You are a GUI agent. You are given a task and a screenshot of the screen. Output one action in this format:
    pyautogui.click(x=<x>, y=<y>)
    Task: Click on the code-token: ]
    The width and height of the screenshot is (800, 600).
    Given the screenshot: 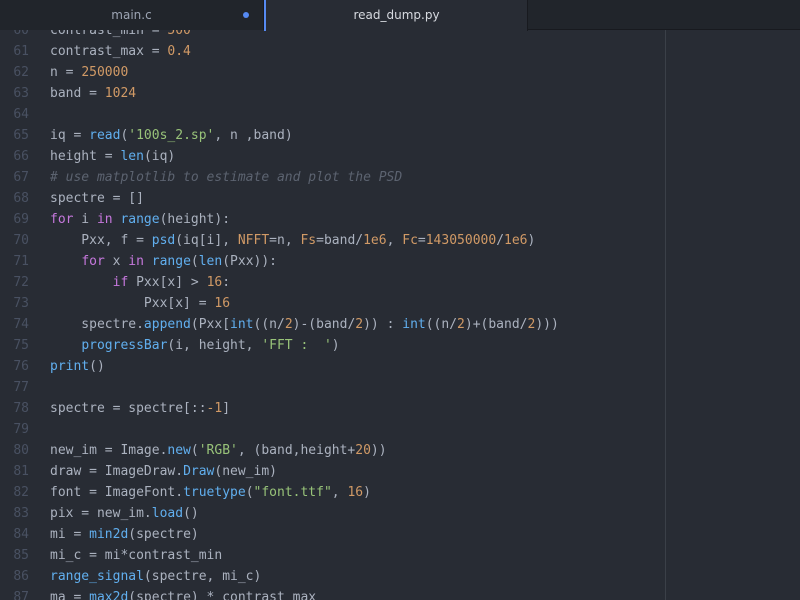 What is the action you would take?
    pyautogui.click(x=226, y=408)
    